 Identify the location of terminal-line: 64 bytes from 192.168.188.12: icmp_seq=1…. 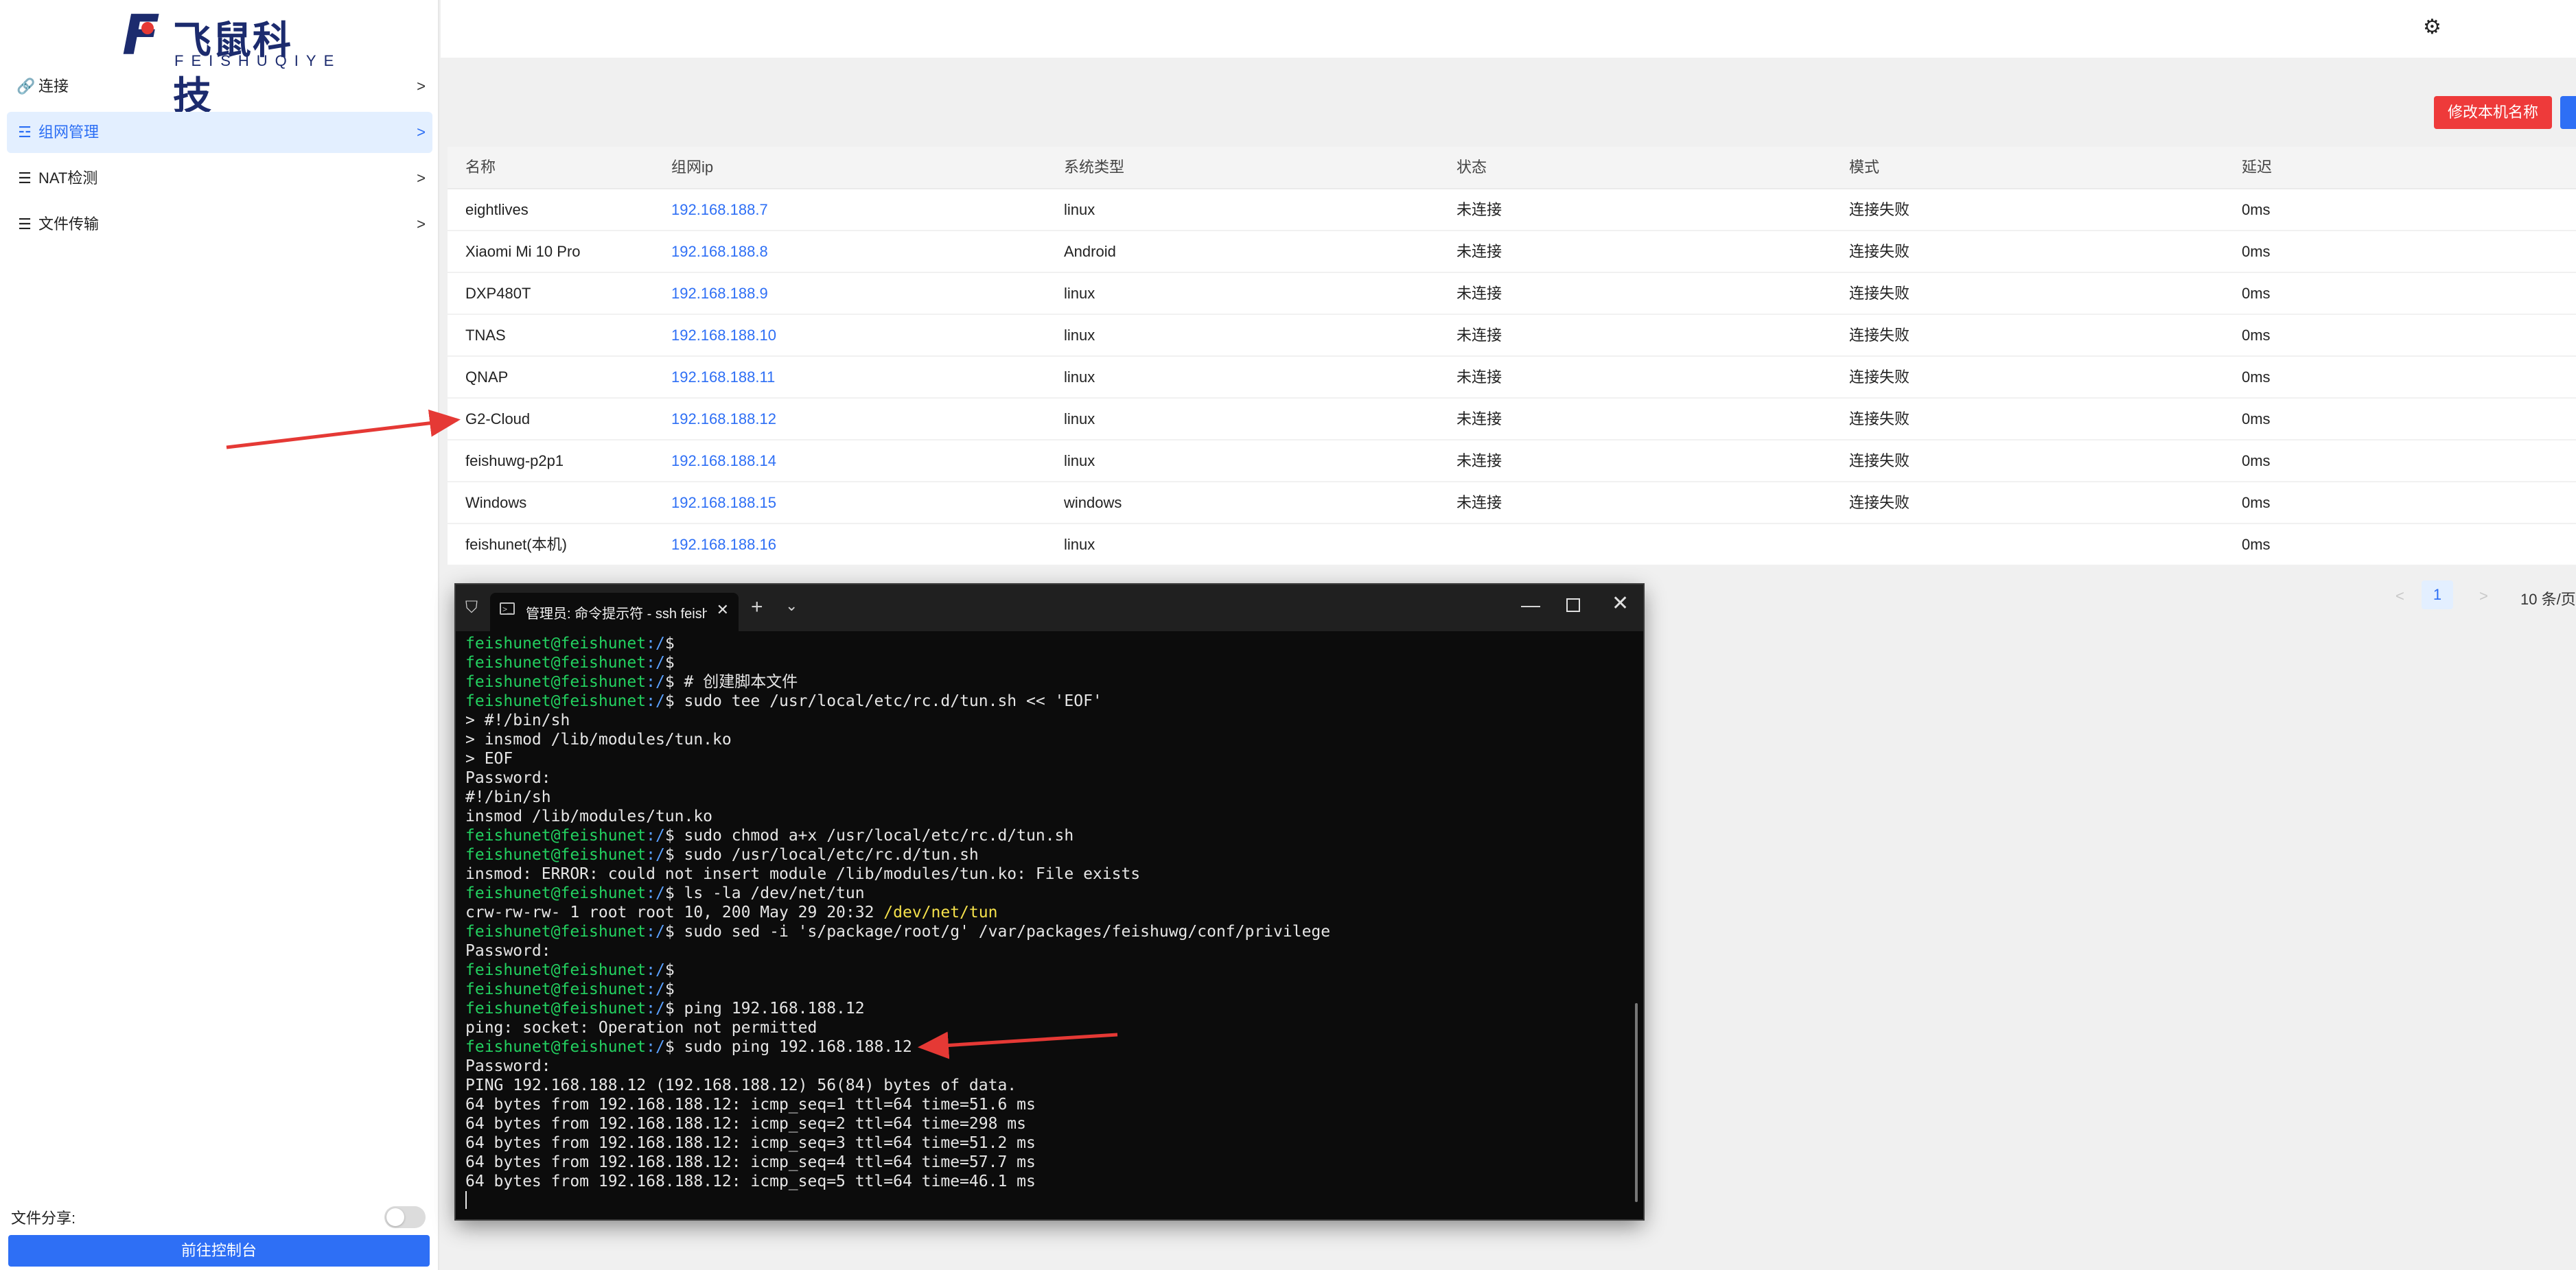
(1041, 1104).